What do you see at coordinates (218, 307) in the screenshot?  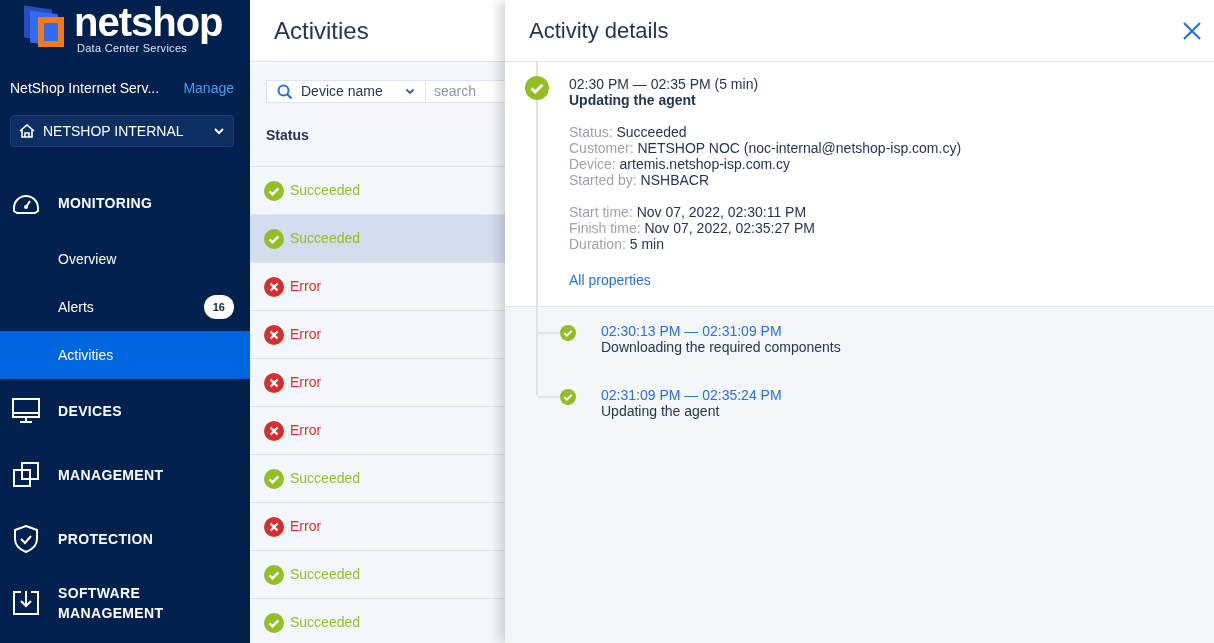 I see `count-badge: 16` at bounding box center [218, 307].